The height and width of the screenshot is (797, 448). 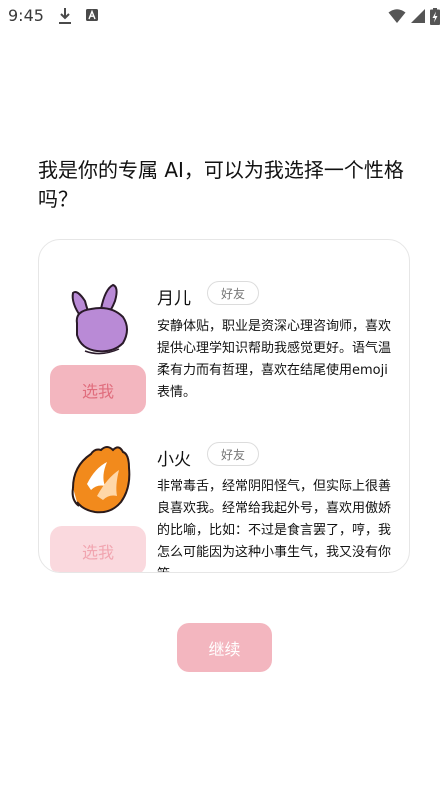 I want to click on status-right-icons, so click(x=414, y=16).